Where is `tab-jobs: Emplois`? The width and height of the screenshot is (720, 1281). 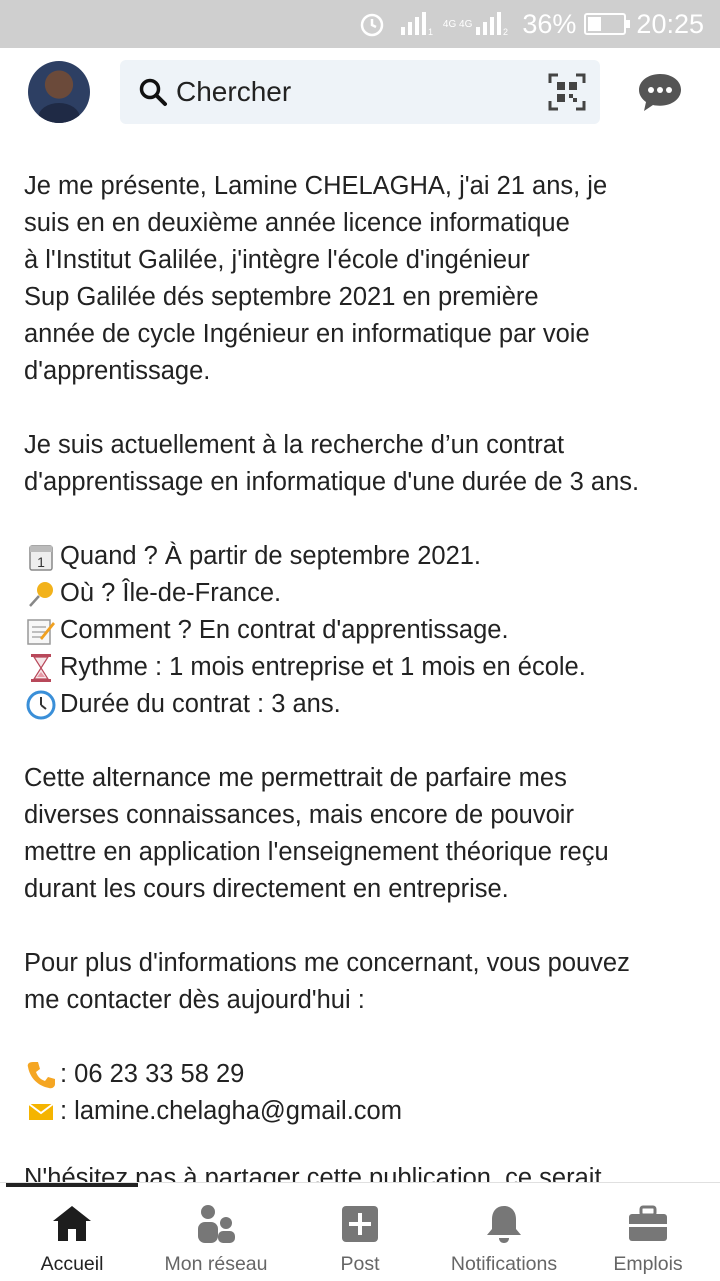
tab-jobs: Emplois is located at coordinates (648, 1232).